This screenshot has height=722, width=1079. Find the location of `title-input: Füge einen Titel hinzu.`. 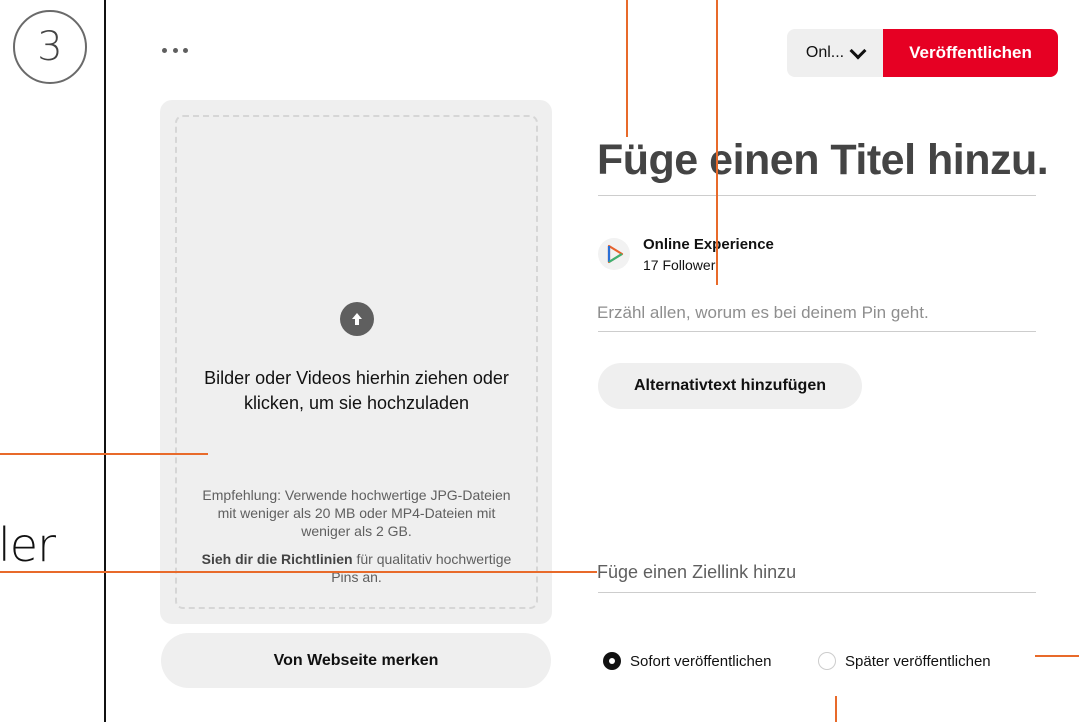

title-input: Füge einen Titel hinzu. is located at coordinates (823, 160).